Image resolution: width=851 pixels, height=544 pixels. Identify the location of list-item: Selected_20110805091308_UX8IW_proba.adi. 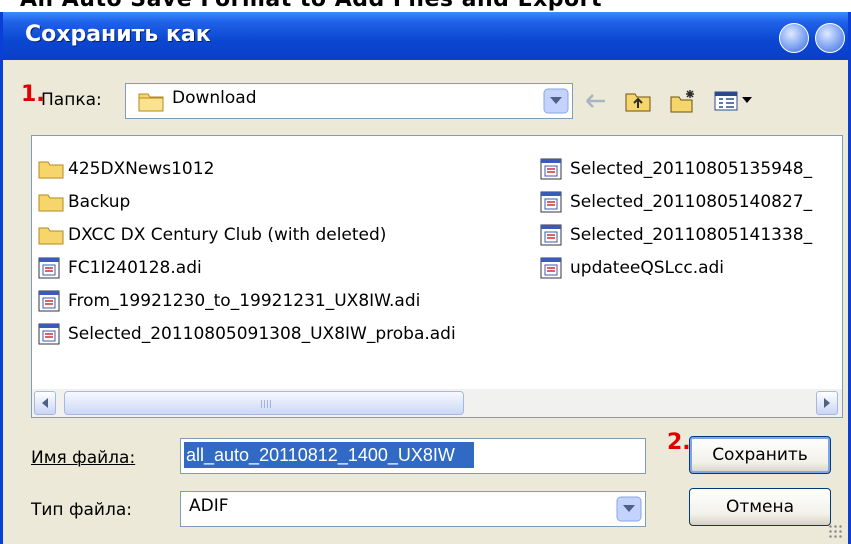
(247, 334).